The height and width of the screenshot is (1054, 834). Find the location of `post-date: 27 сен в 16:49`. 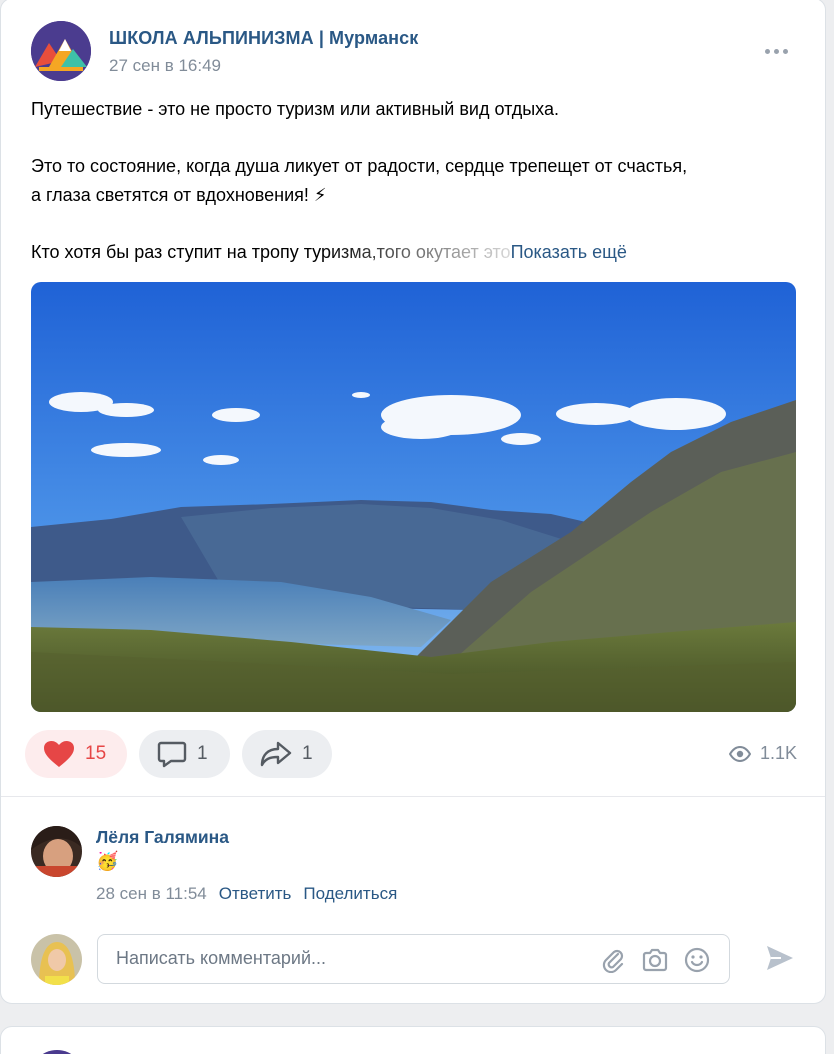

post-date: 27 сен в 16:49 is located at coordinates (165, 66).